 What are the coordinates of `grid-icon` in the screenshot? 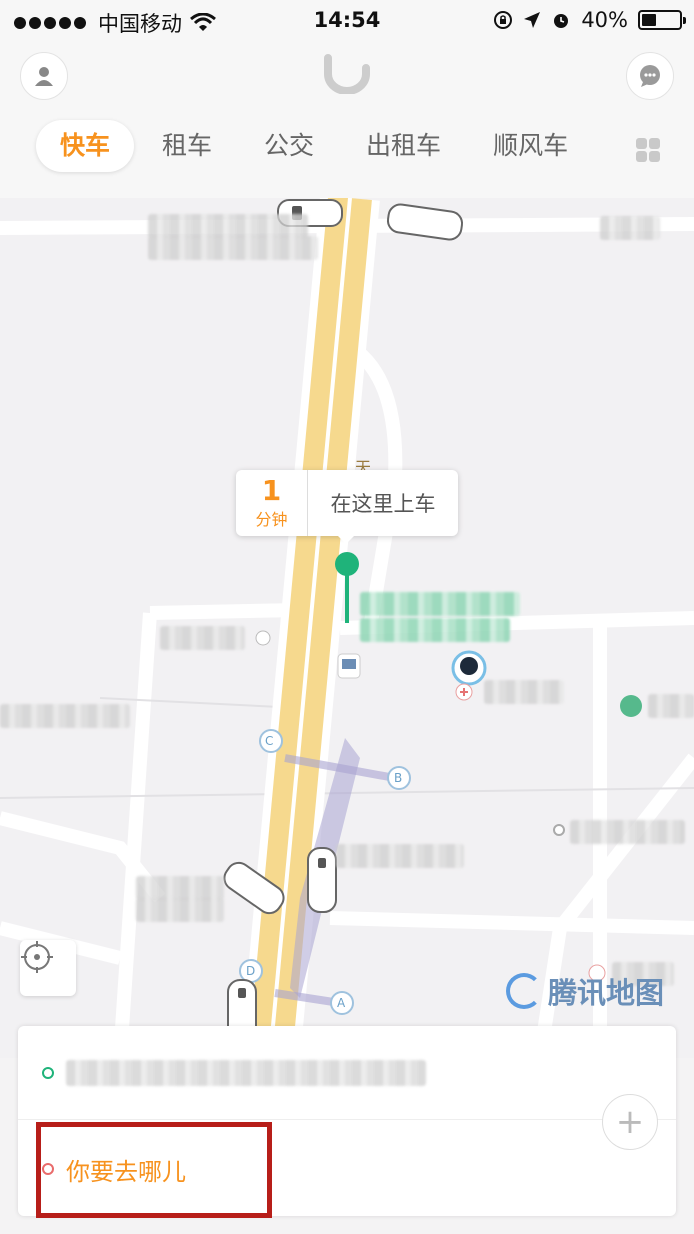 It's located at (648, 150).